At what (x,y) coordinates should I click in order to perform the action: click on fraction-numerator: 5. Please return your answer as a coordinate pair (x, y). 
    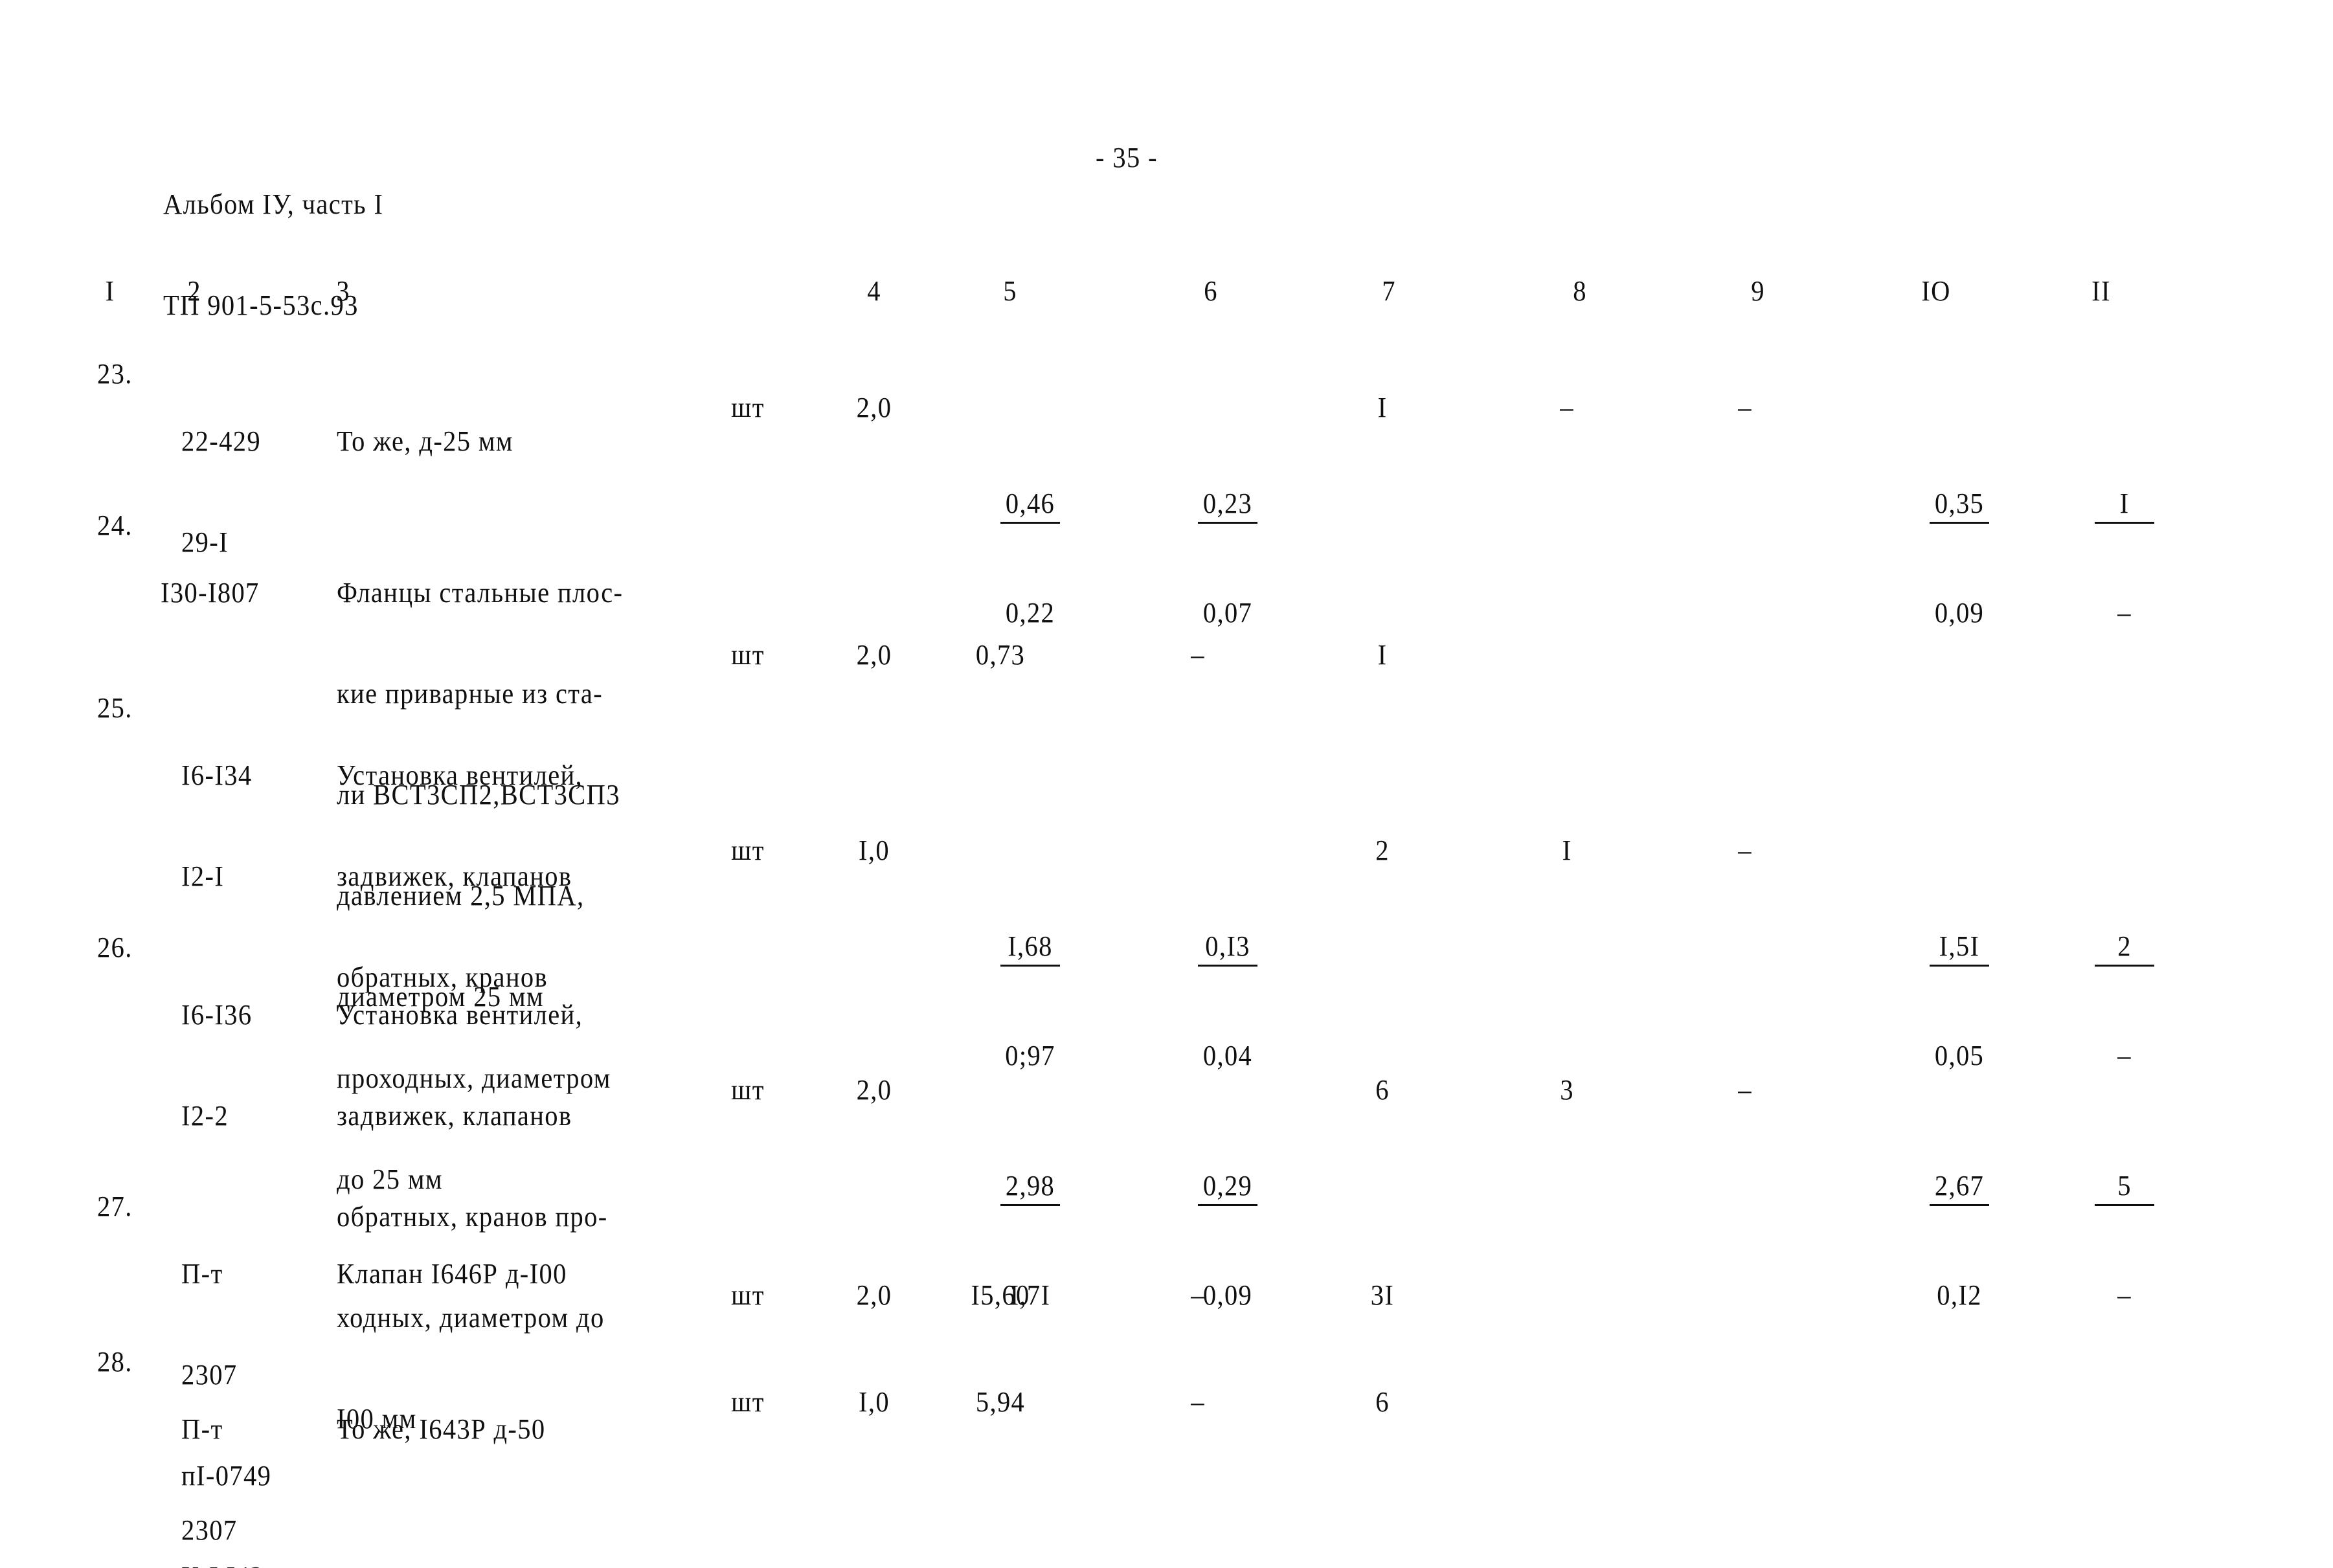
    Looking at the image, I should click on (2124, 1187).